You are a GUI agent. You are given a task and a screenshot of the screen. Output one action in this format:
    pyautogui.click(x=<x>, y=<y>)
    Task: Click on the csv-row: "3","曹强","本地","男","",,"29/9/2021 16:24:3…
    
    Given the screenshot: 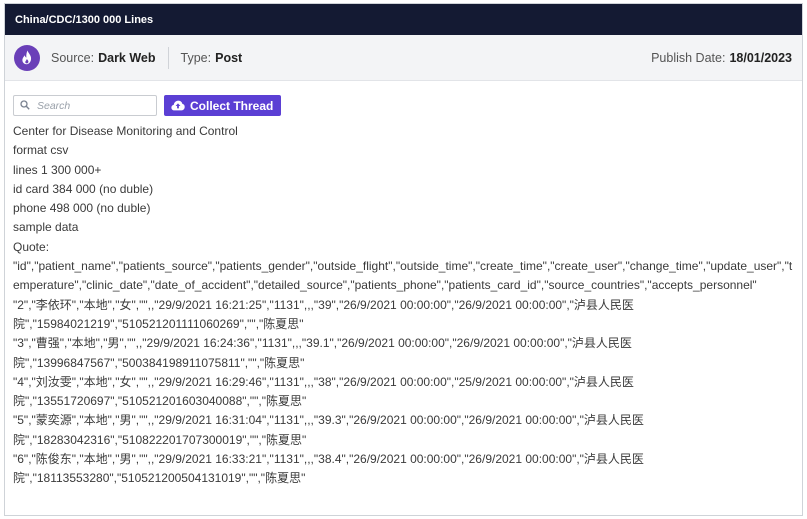 What is the action you would take?
    pyautogui.click(x=322, y=343)
    